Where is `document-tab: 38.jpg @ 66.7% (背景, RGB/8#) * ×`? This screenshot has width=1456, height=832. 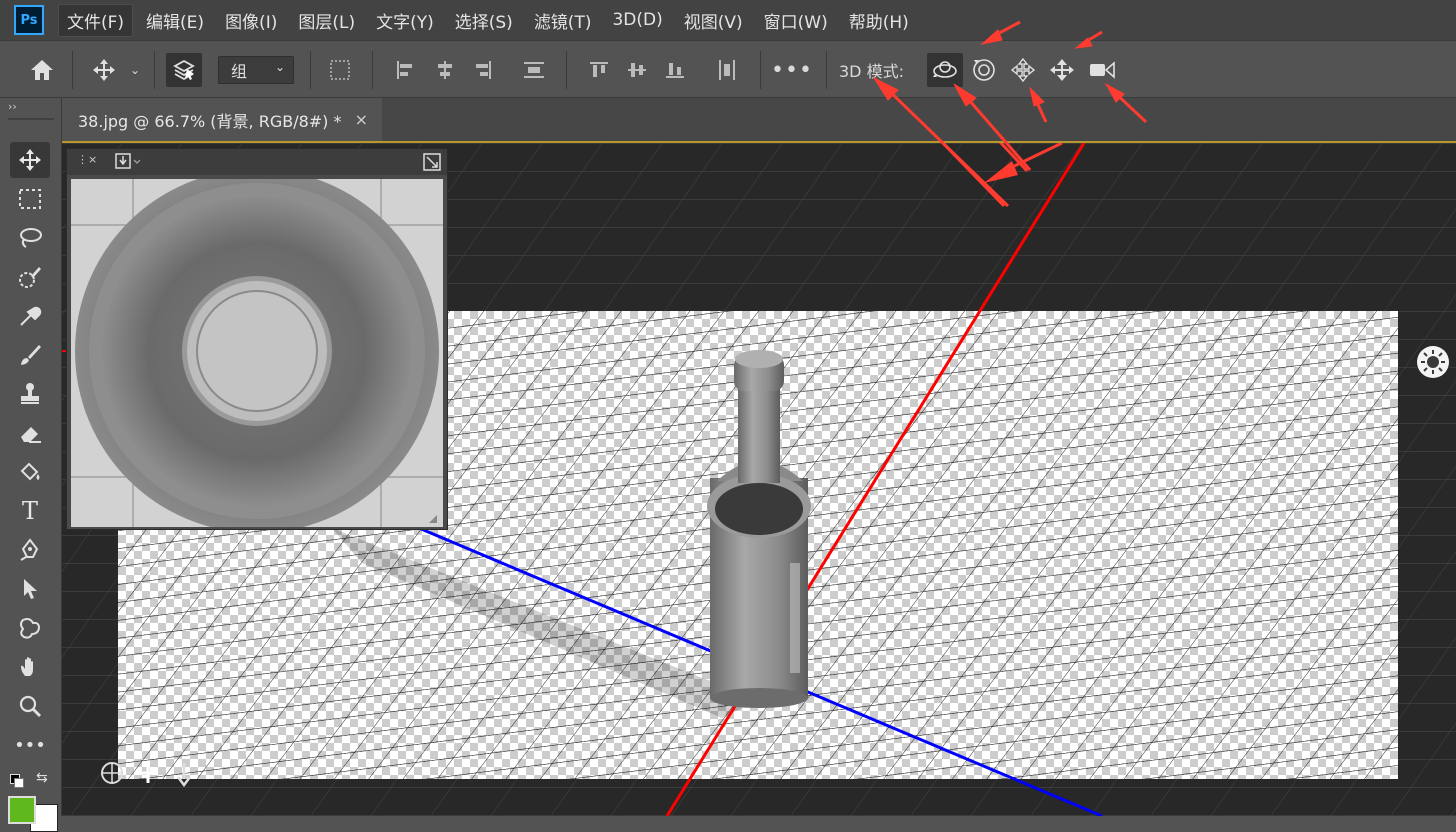 document-tab: 38.jpg @ 66.7% (背景, RGB/8#) * × is located at coordinates (222, 119).